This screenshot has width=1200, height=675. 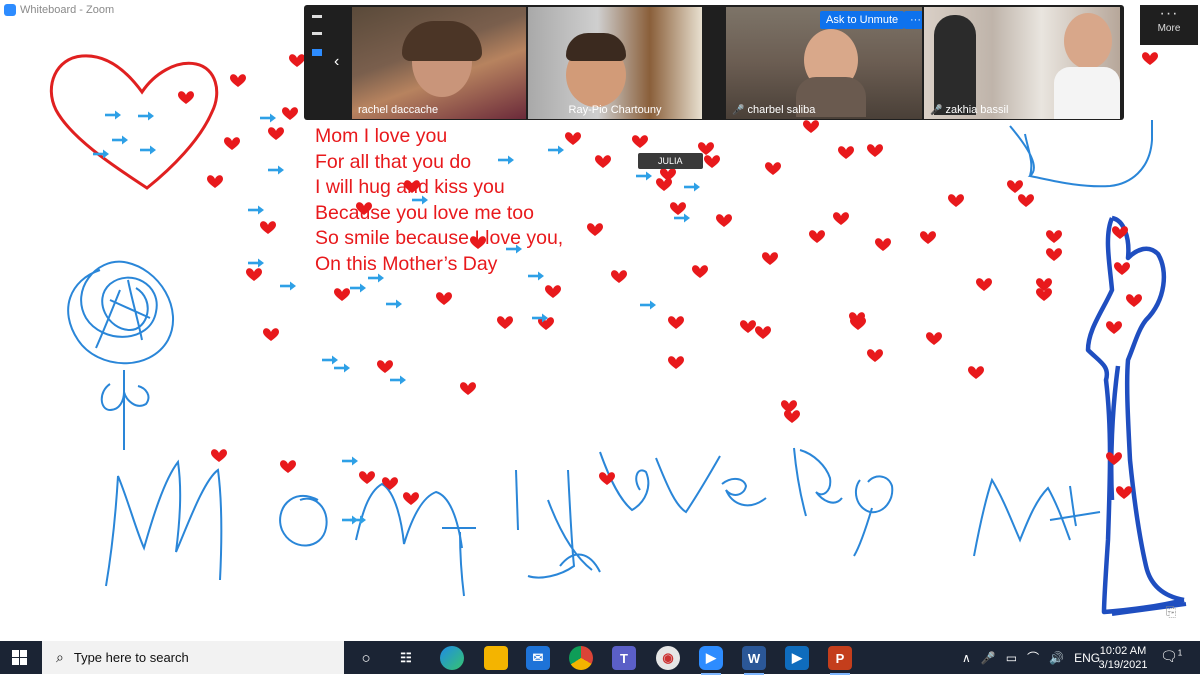 What do you see at coordinates (988, 658) in the screenshot?
I see `microphone-icon: 🎤` at bounding box center [988, 658].